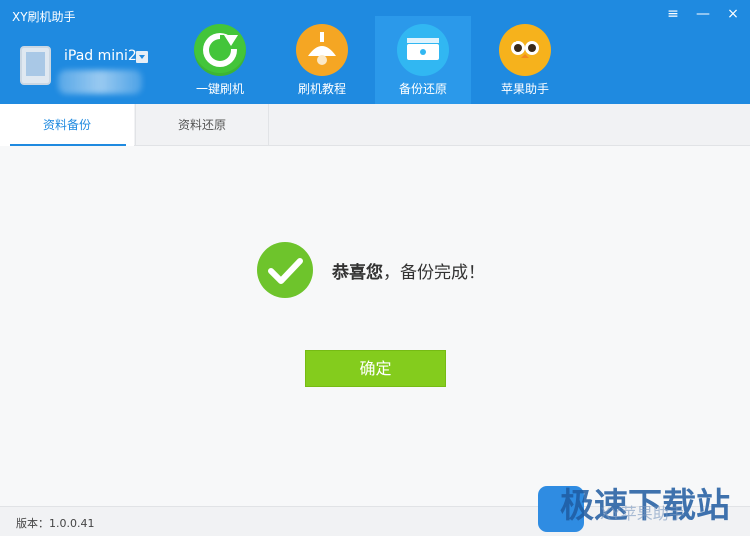 The height and width of the screenshot is (536, 750). What do you see at coordinates (733, 14) in the screenshot?
I see `close-icon: ×` at bounding box center [733, 14].